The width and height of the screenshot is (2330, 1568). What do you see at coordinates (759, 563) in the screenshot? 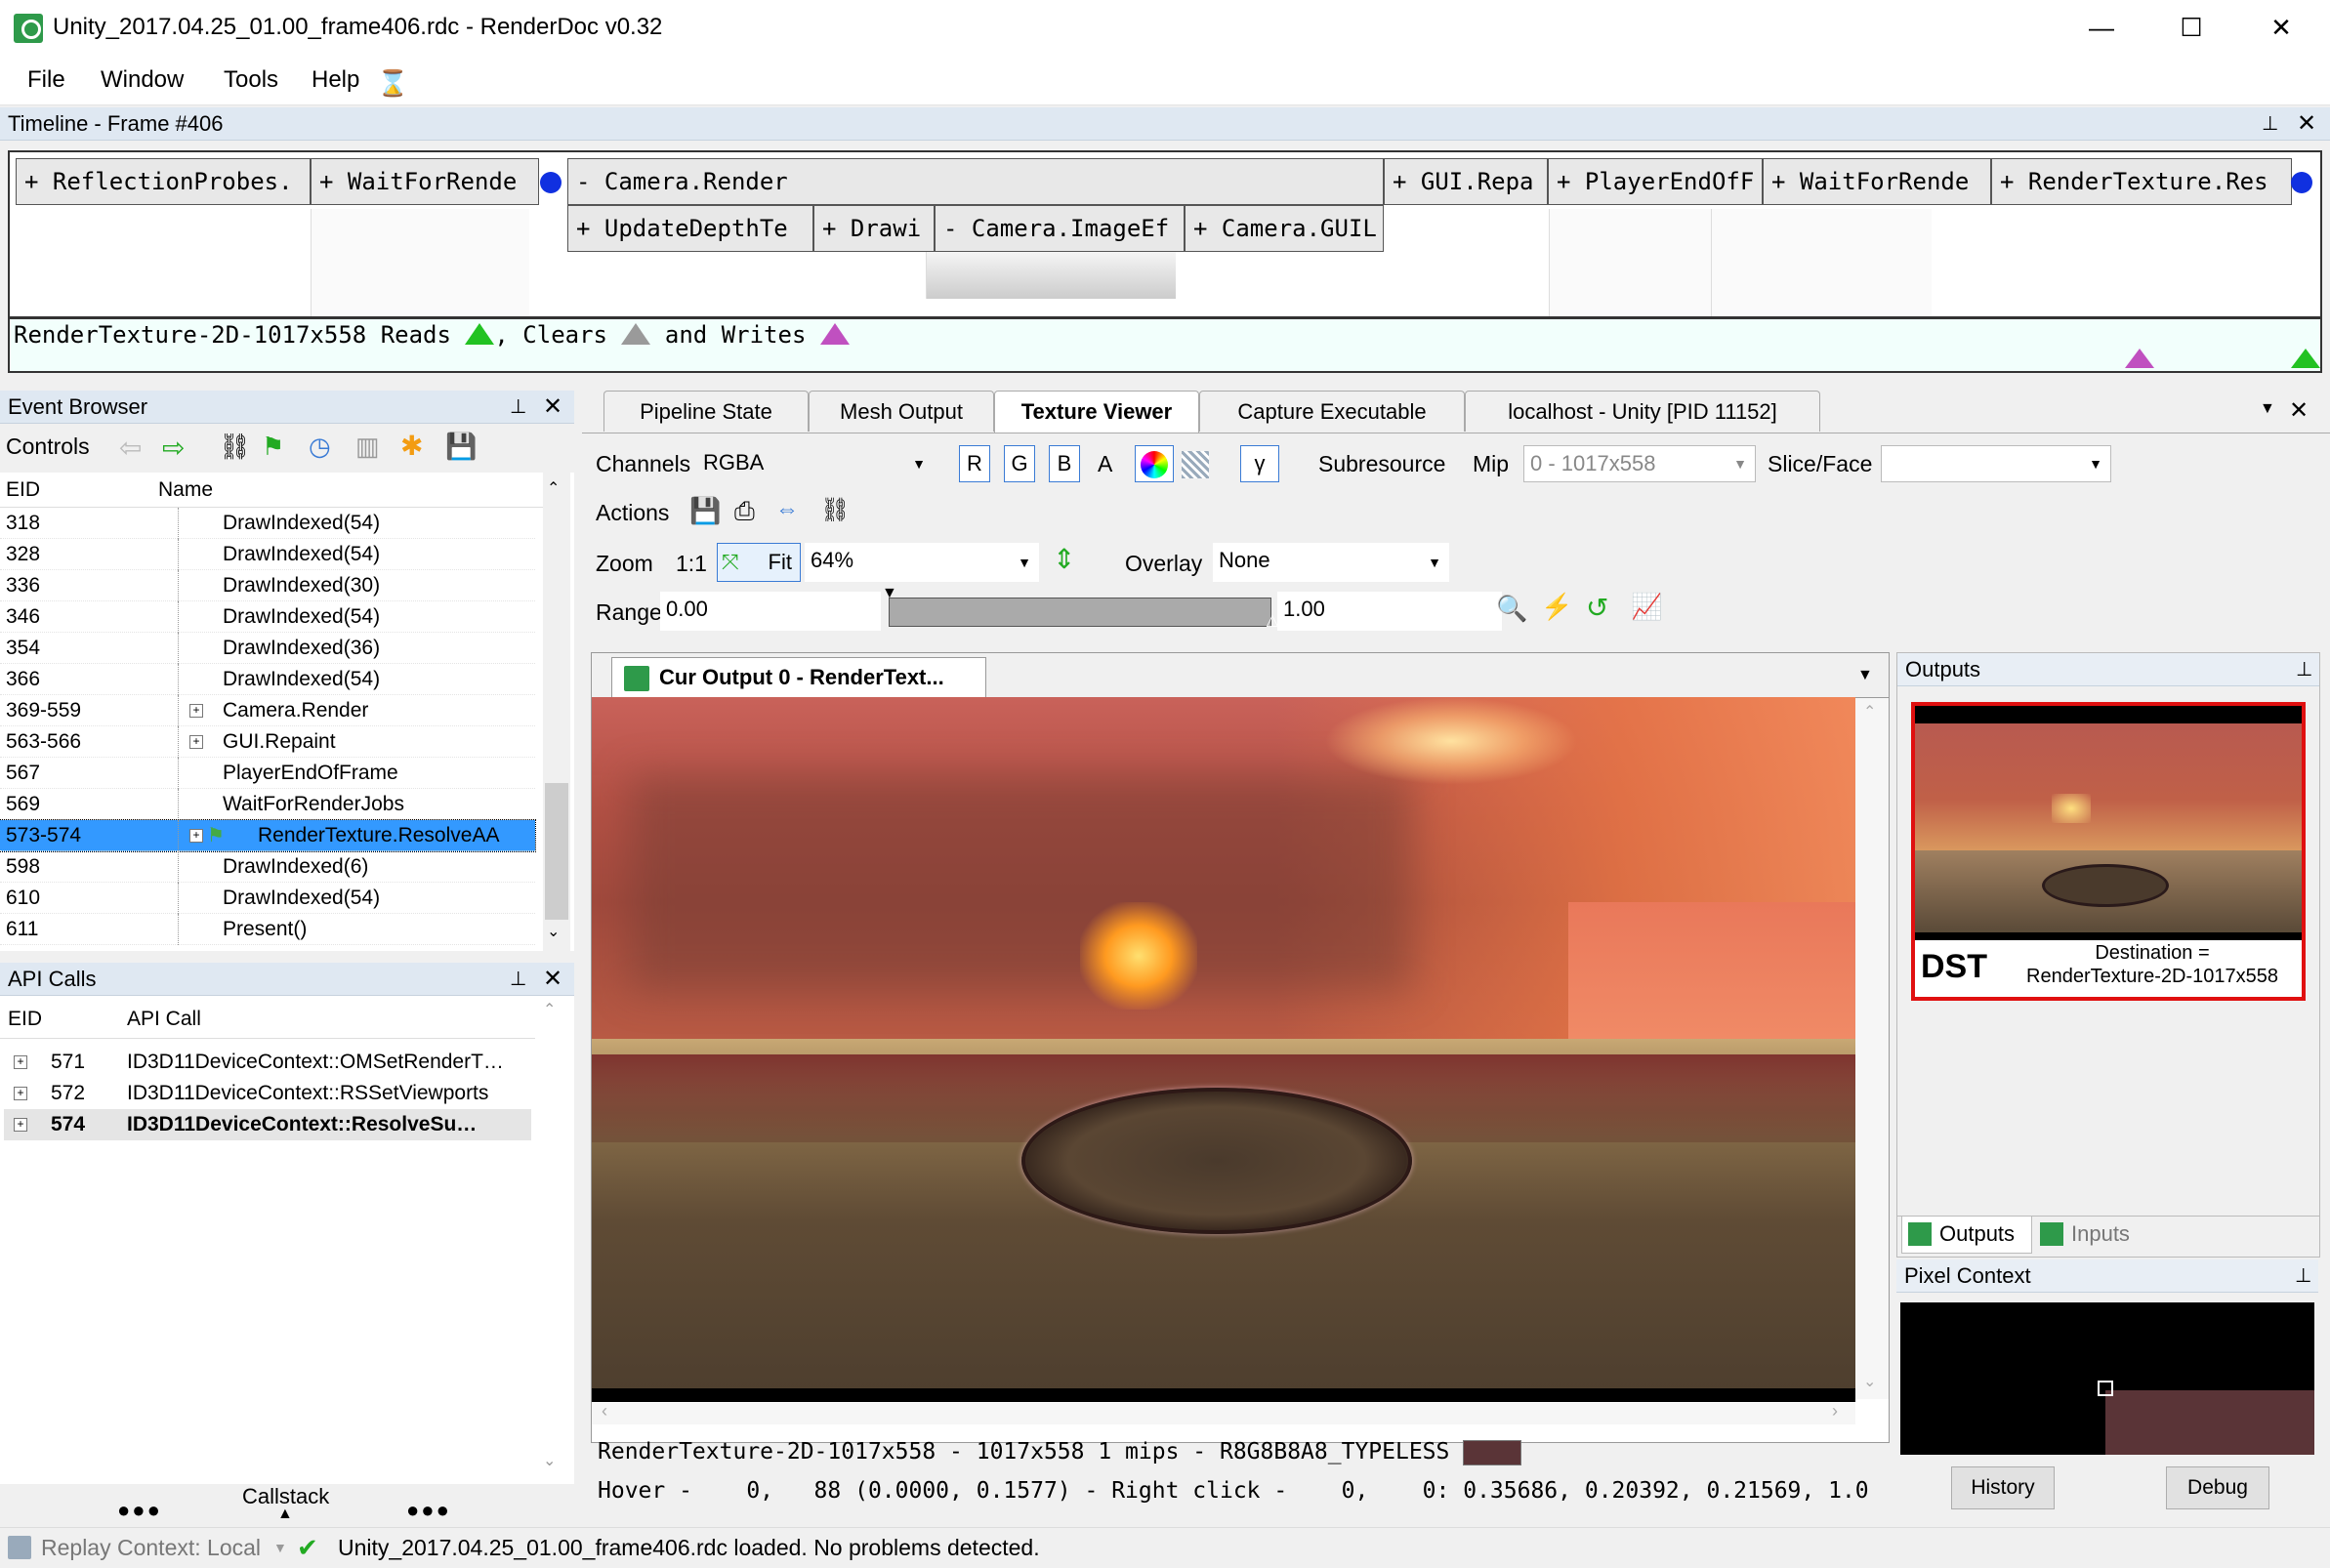
I see `fit-button: ⤧ Fit` at bounding box center [759, 563].